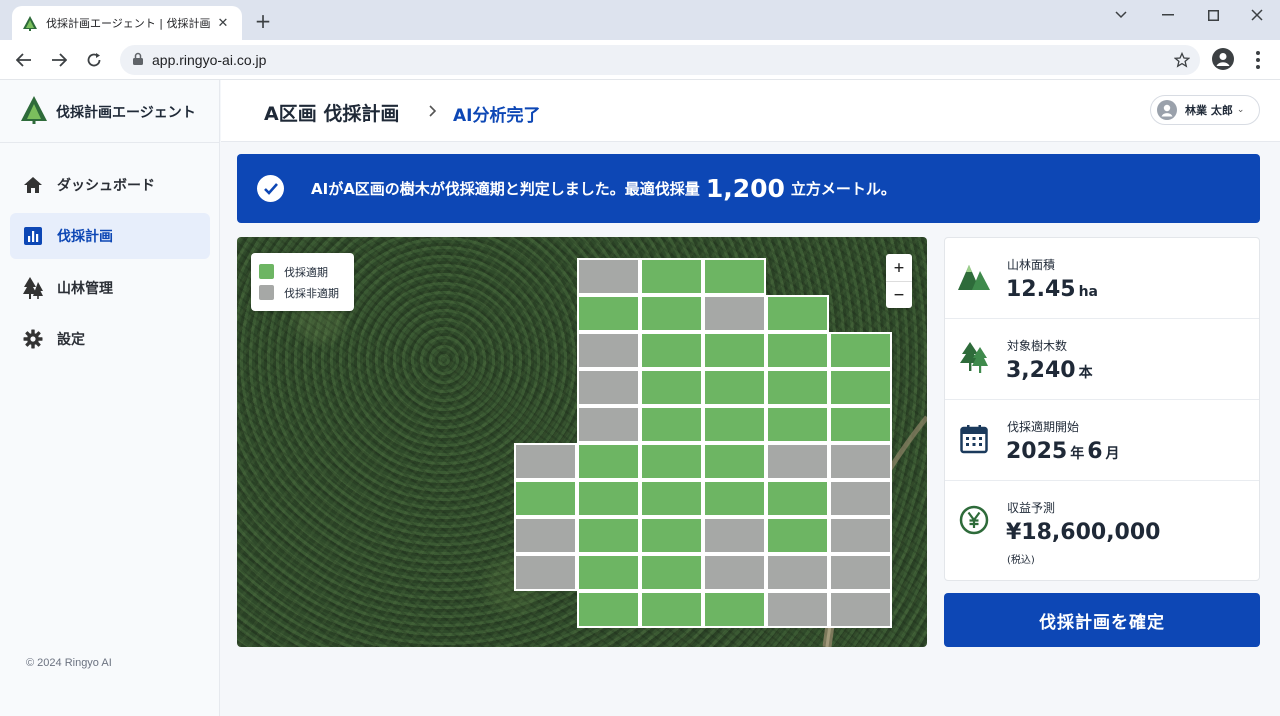 This screenshot has width=1280, height=716. What do you see at coordinates (899, 294) in the screenshot?
I see `zoom-out-button: −` at bounding box center [899, 294].